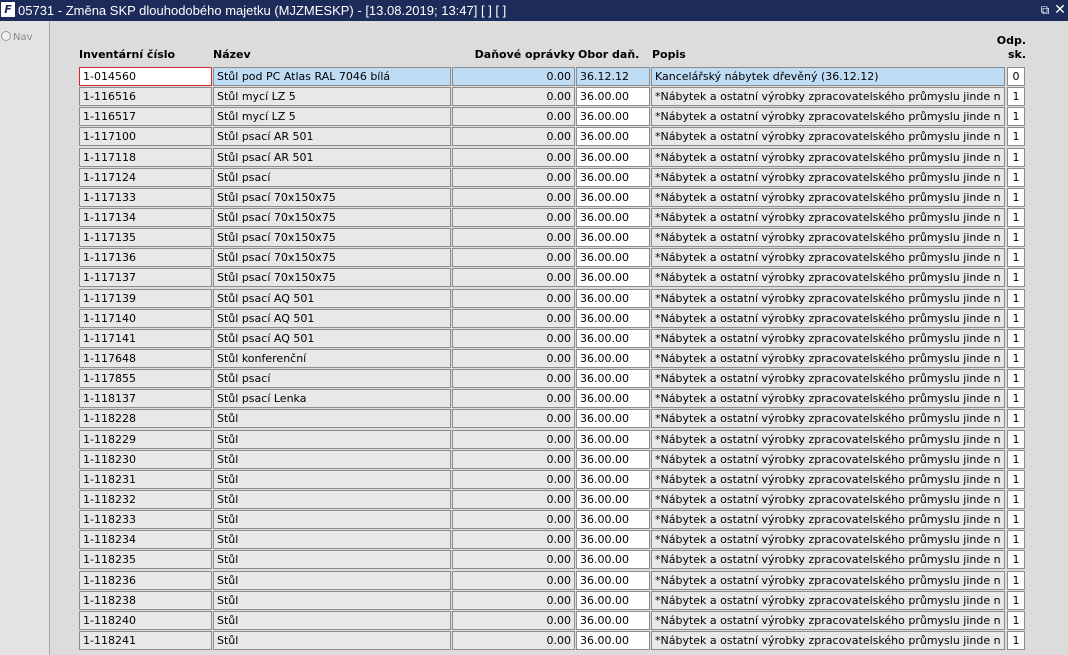 This screenshot has width=1068, height=655. I want to click on inventory-number-field: 1-117648, so click(145, 358).